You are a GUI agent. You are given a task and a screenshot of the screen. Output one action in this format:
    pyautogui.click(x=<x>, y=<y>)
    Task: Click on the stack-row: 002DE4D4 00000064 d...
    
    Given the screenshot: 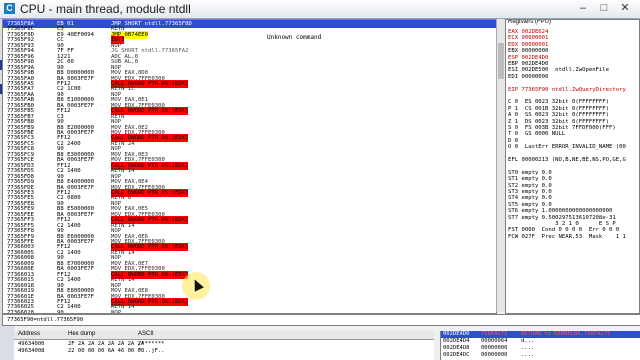 What is the action you would take?
    pyautogui.click(x=540, y=341)
    